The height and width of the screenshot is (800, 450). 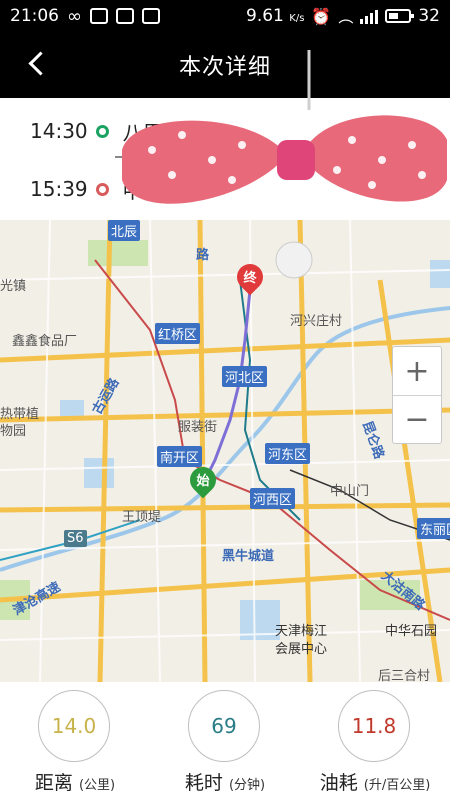 I want to click on map-label-town: 光镇, so click(x=13, y=286).